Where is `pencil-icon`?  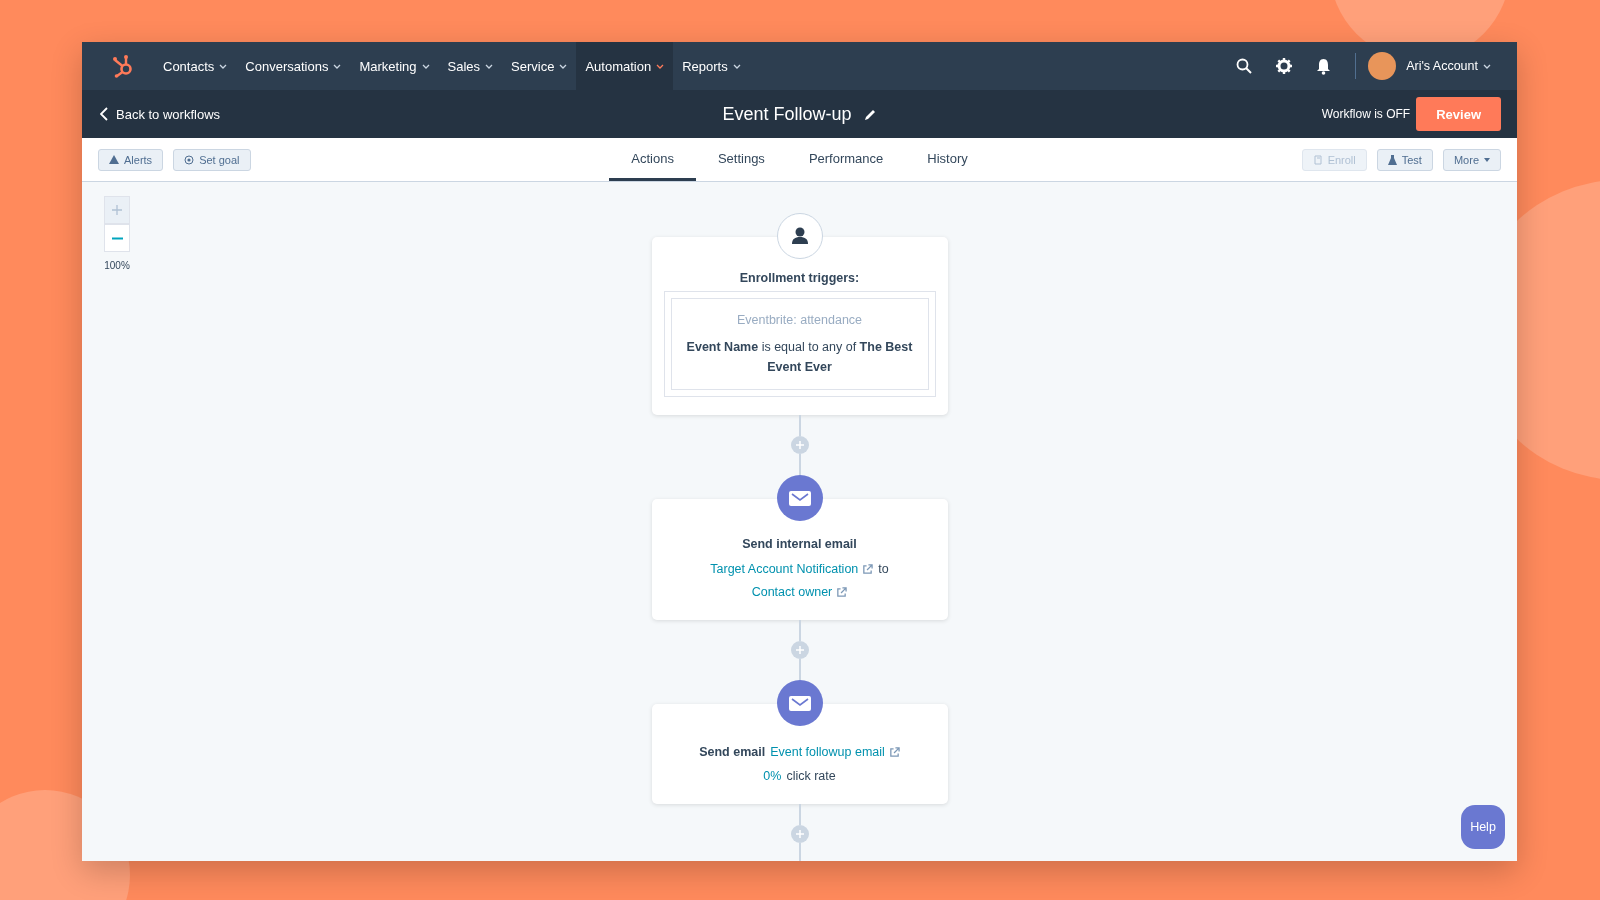
pencil-icon is located at coordinates (870, 114).